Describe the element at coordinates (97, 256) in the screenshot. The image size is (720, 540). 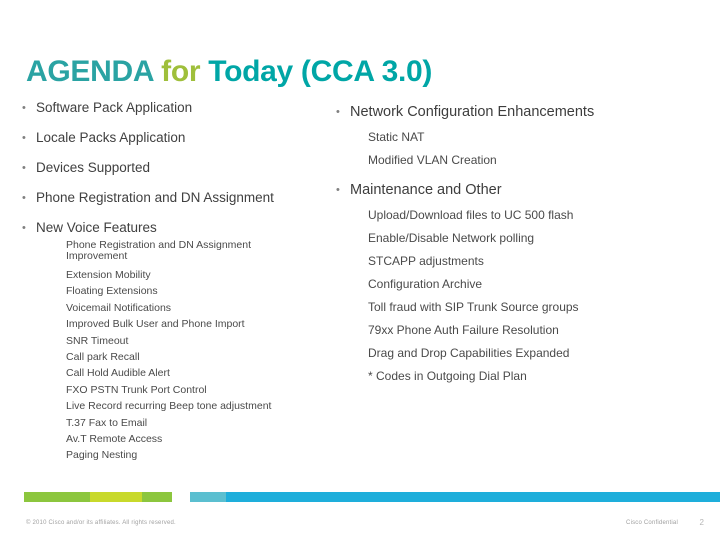
I see `sub-list-item: Improvement` at that location.